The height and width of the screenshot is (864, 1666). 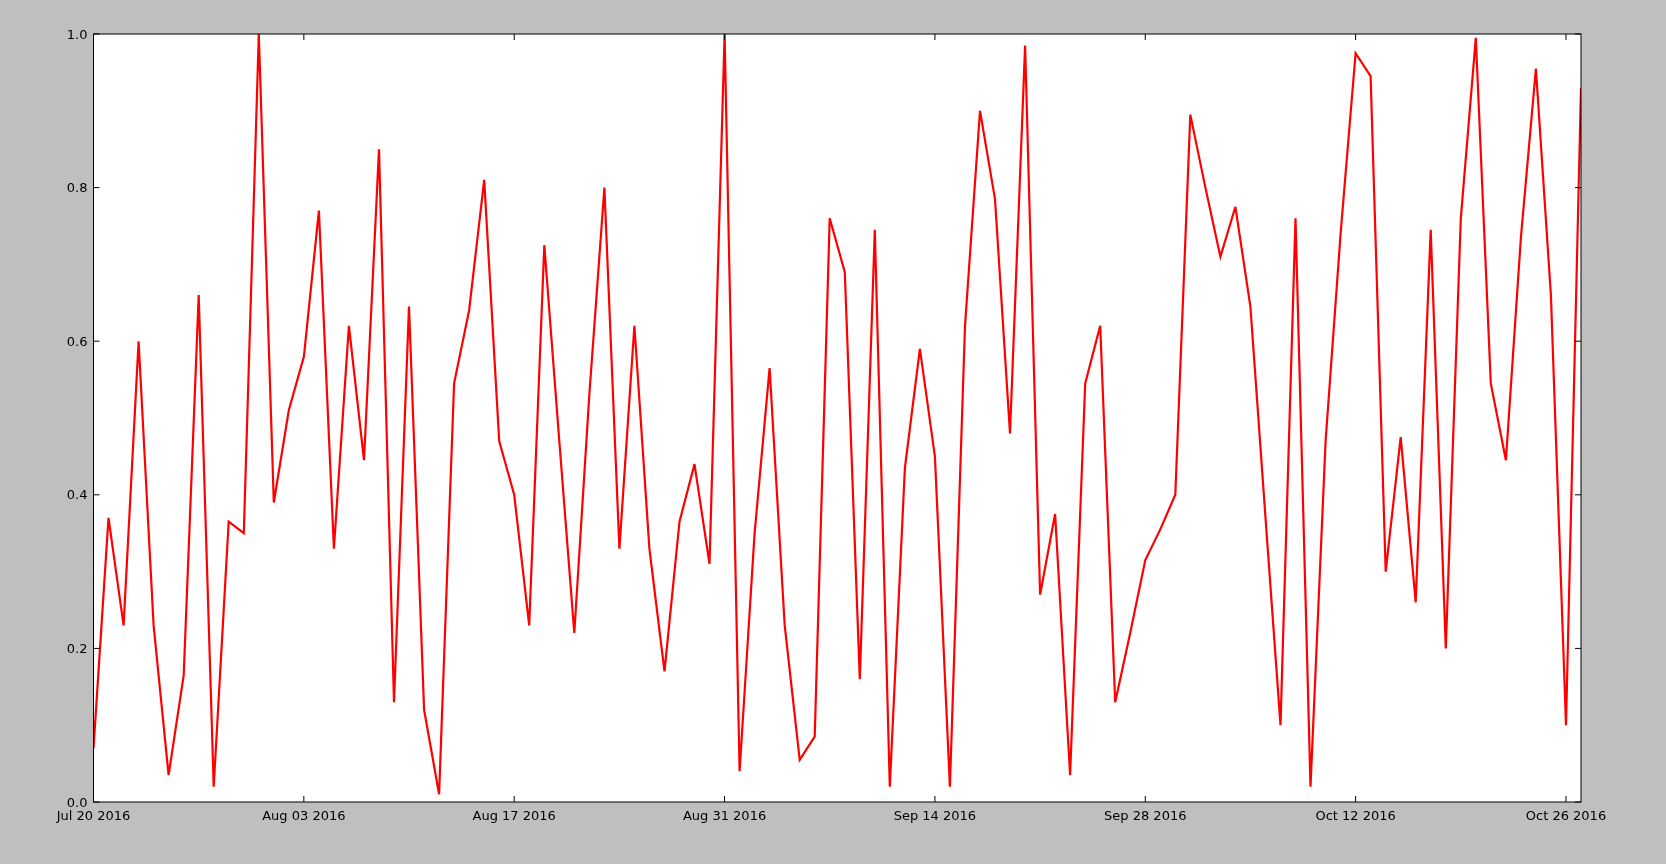 What do you see at coordinates (77, 648) in the screenshot?
I see `y-tick-label: 0.2` at bounding box center [77, 648].